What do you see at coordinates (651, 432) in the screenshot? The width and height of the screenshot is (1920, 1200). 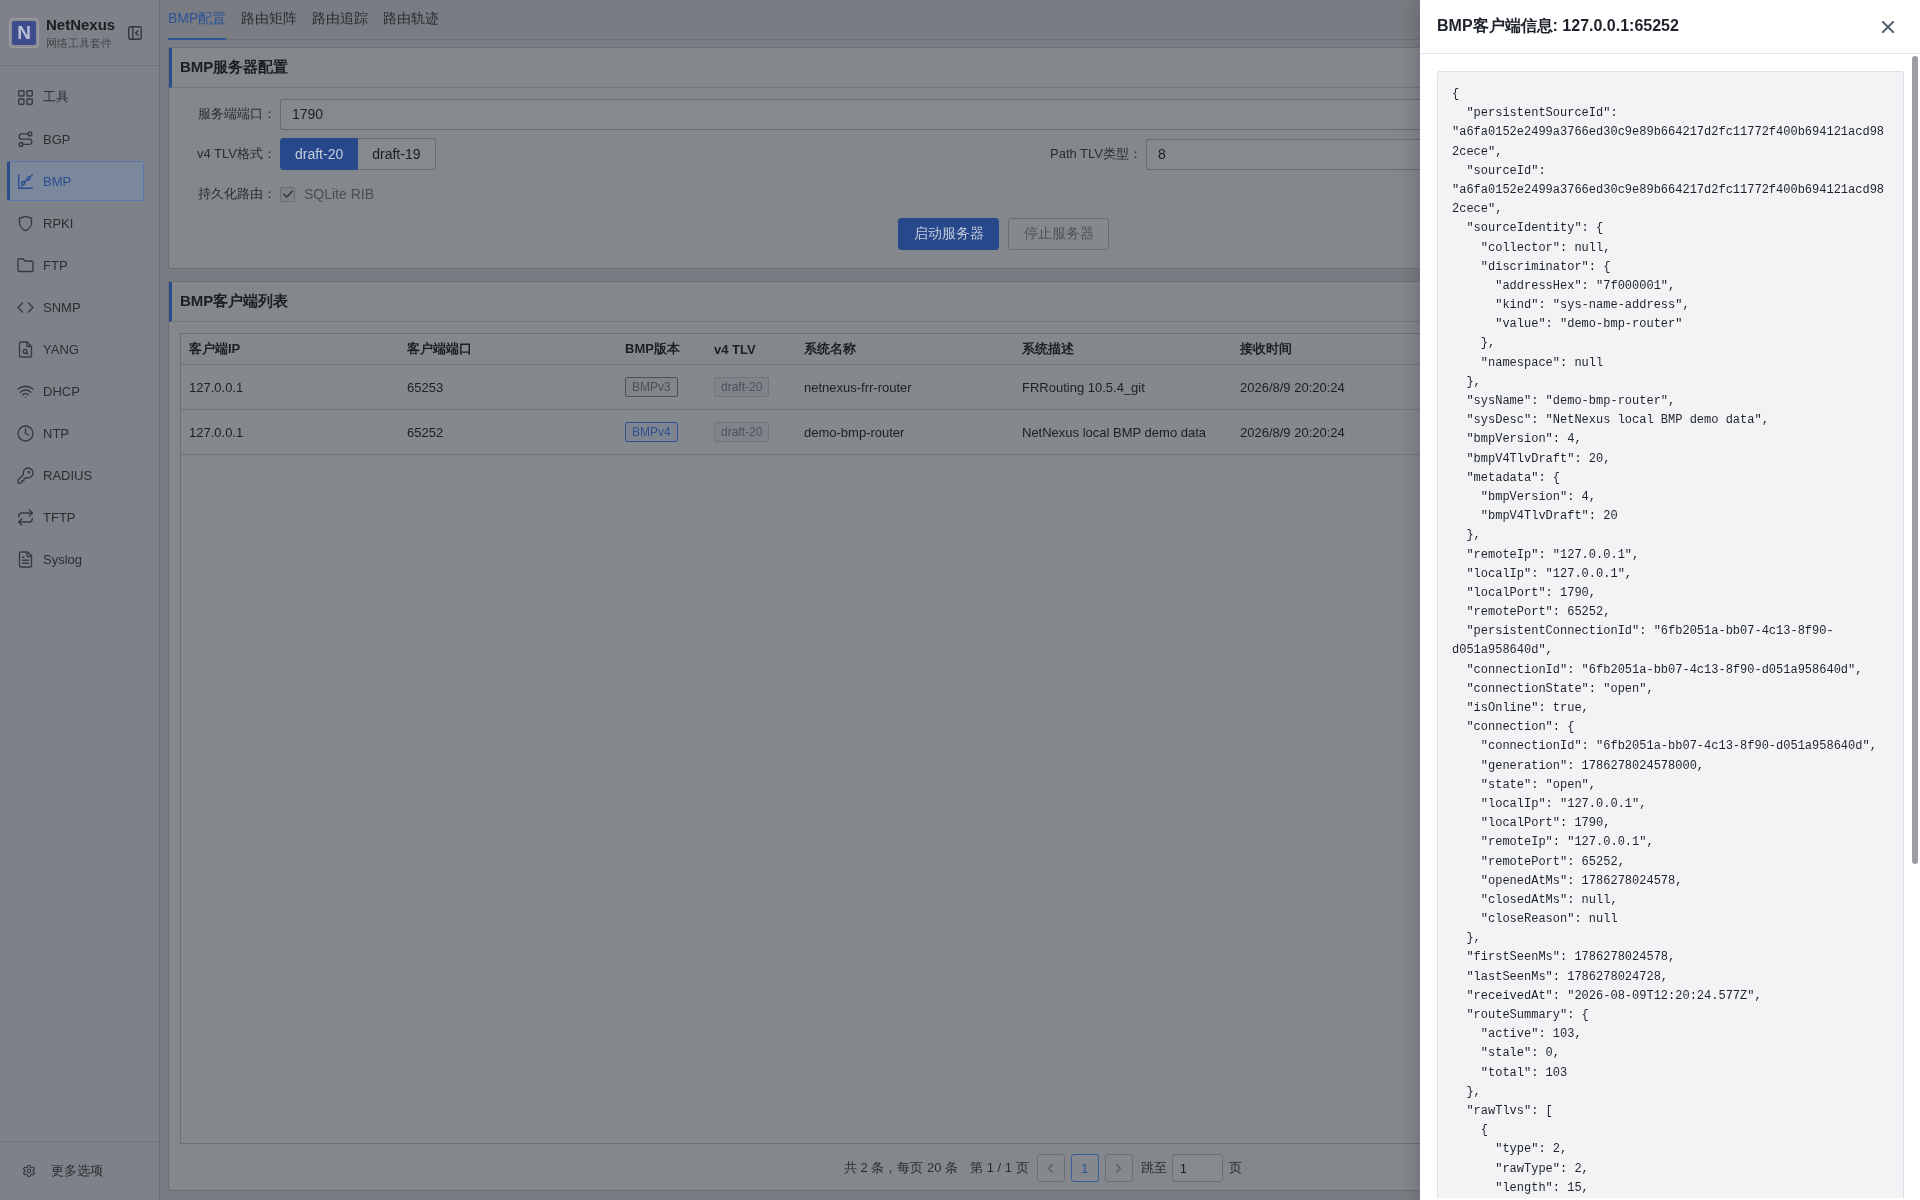 I see `version-tag: BMPv4` at bounding box center [651, 432].